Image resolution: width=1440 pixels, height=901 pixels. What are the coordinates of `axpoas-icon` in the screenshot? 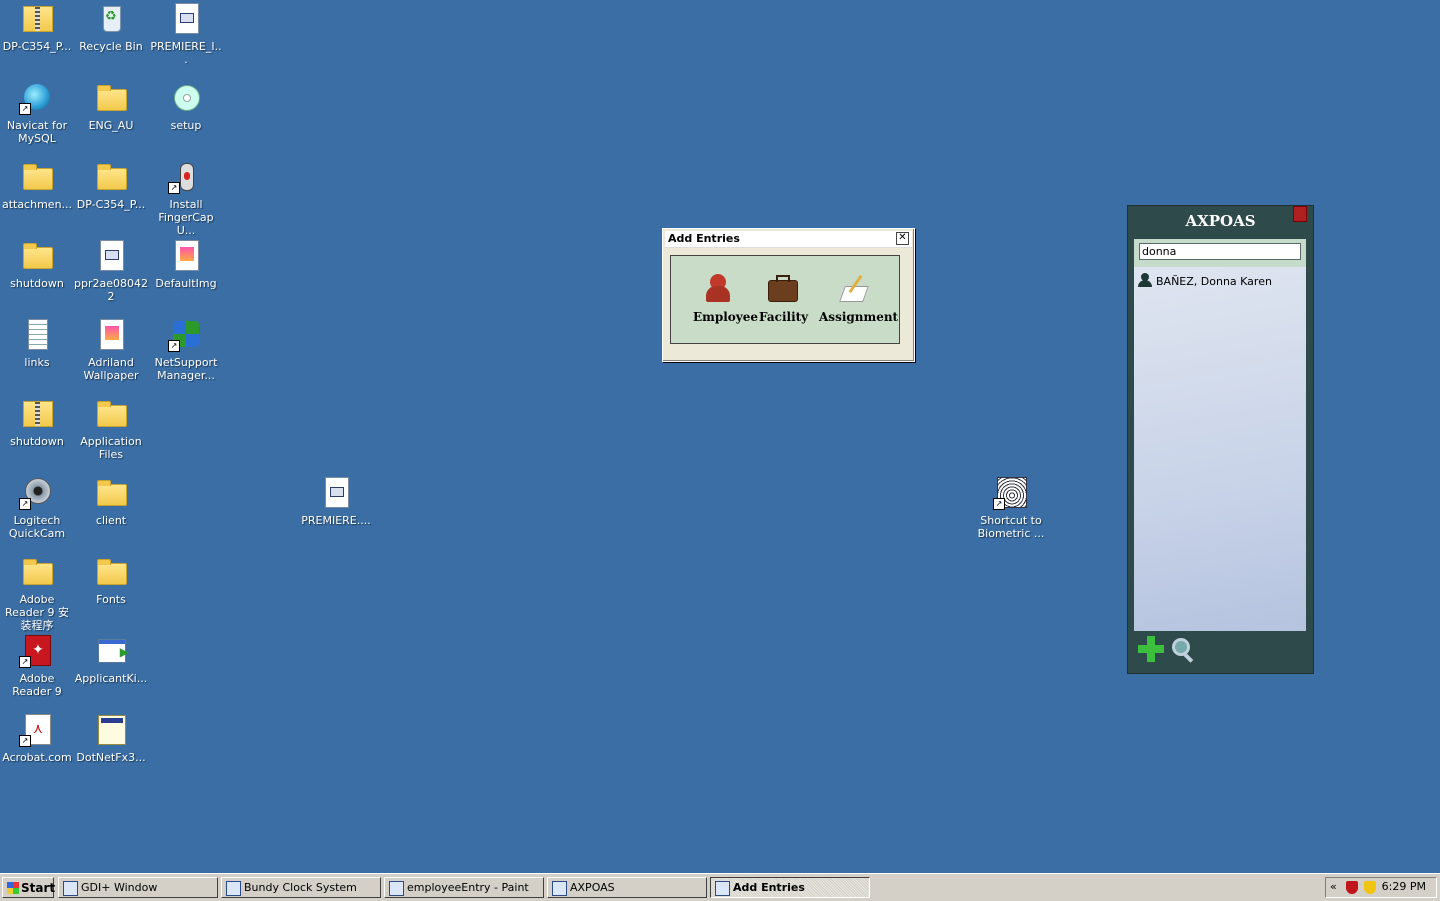 It's located at (559, 888).